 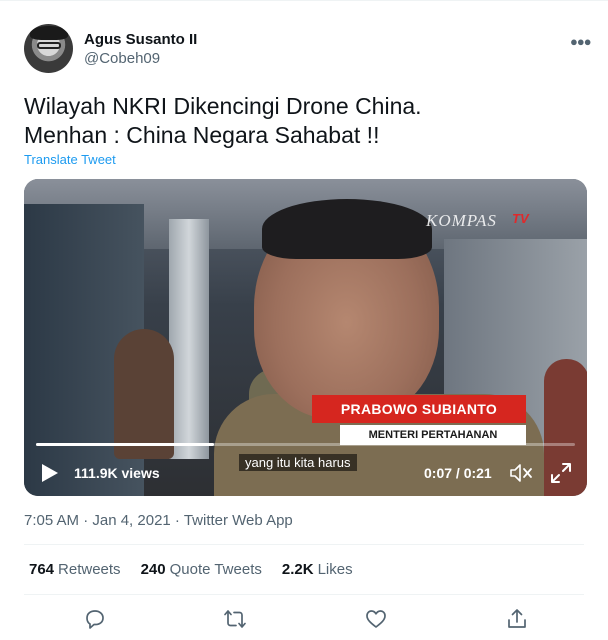 What do you see at coordinates (140, 39) in the screenshot?
I see `display-name: Agus Susanto II` at bounding box center [140, 39].